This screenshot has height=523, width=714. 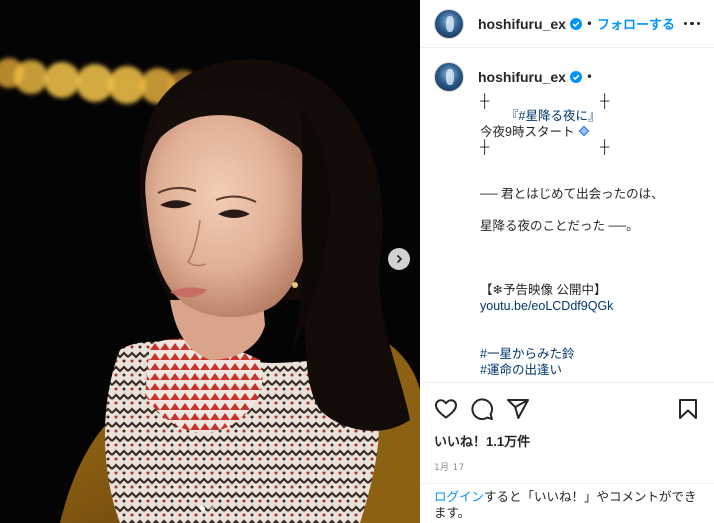 I want to click on paper-plane-icon, so click(x=518, y=409).